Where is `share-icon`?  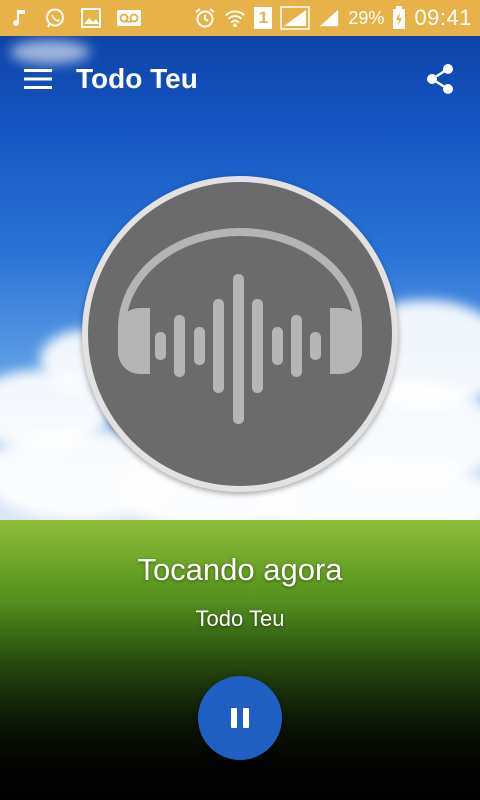 share-icon is located at coordinates (440, 79).